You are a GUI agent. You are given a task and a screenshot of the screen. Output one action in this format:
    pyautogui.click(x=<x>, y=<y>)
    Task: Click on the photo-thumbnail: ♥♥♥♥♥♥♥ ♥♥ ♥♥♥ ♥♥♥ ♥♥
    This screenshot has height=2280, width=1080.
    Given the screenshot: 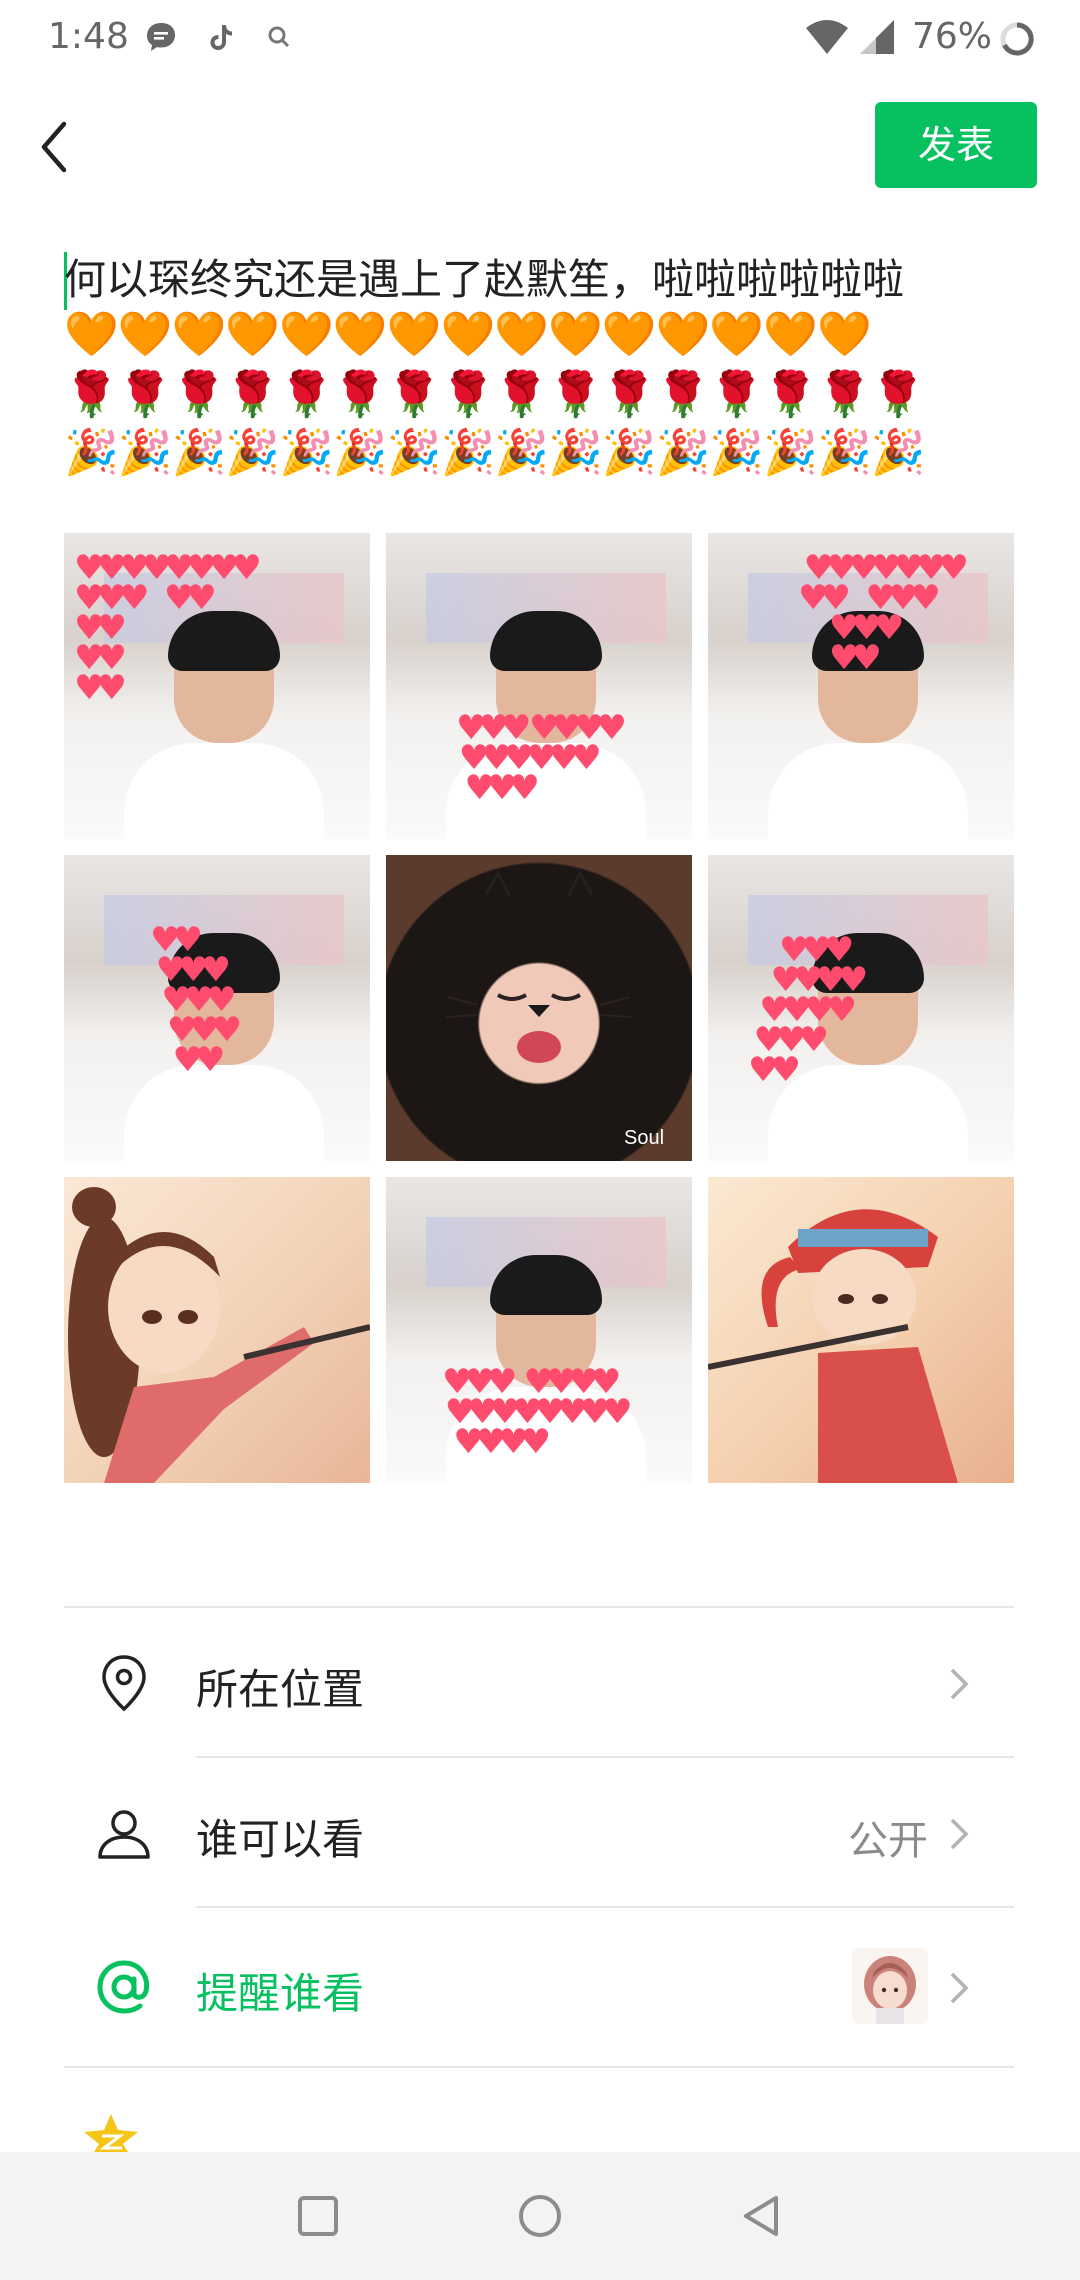 What is the action you would take?
    pyautogui.click(x=861, y=686)
    